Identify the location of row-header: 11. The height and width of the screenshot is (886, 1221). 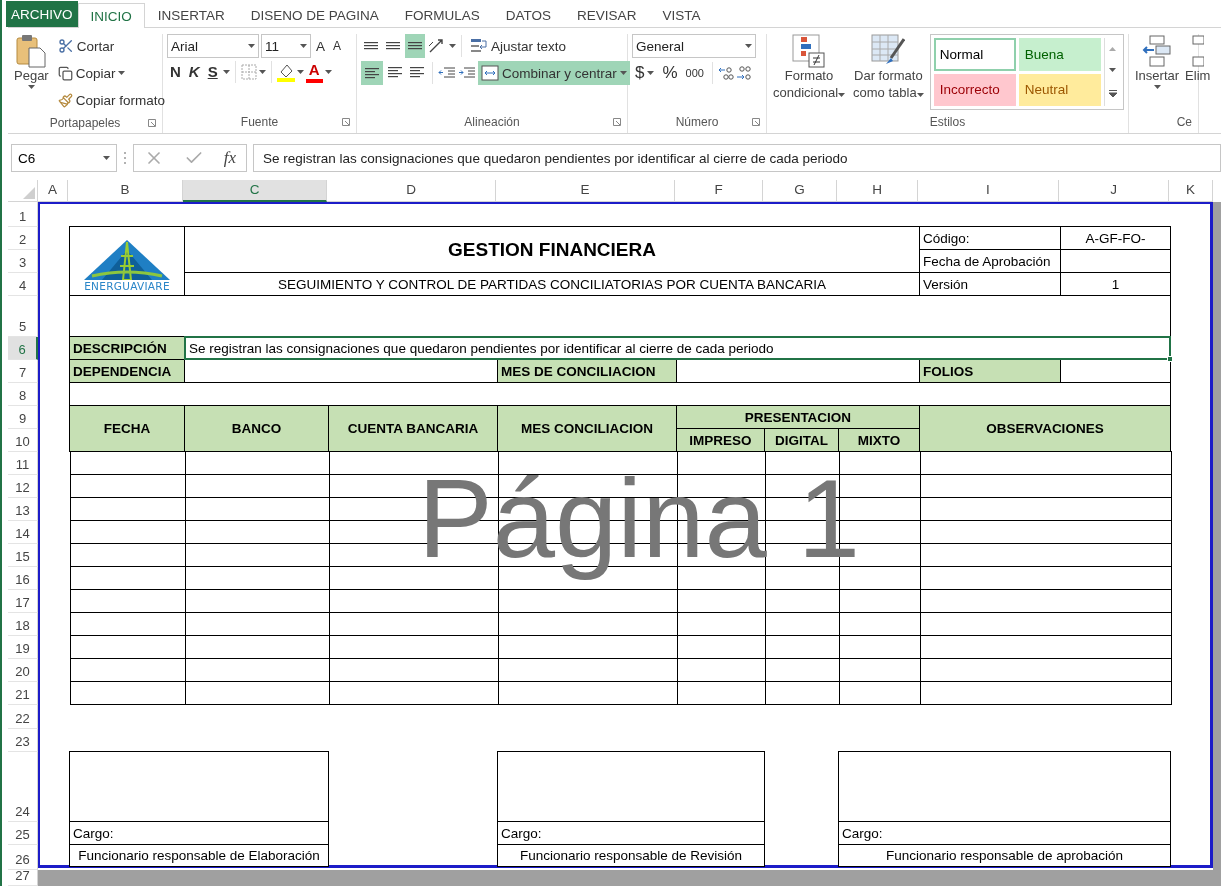
(23, 463).